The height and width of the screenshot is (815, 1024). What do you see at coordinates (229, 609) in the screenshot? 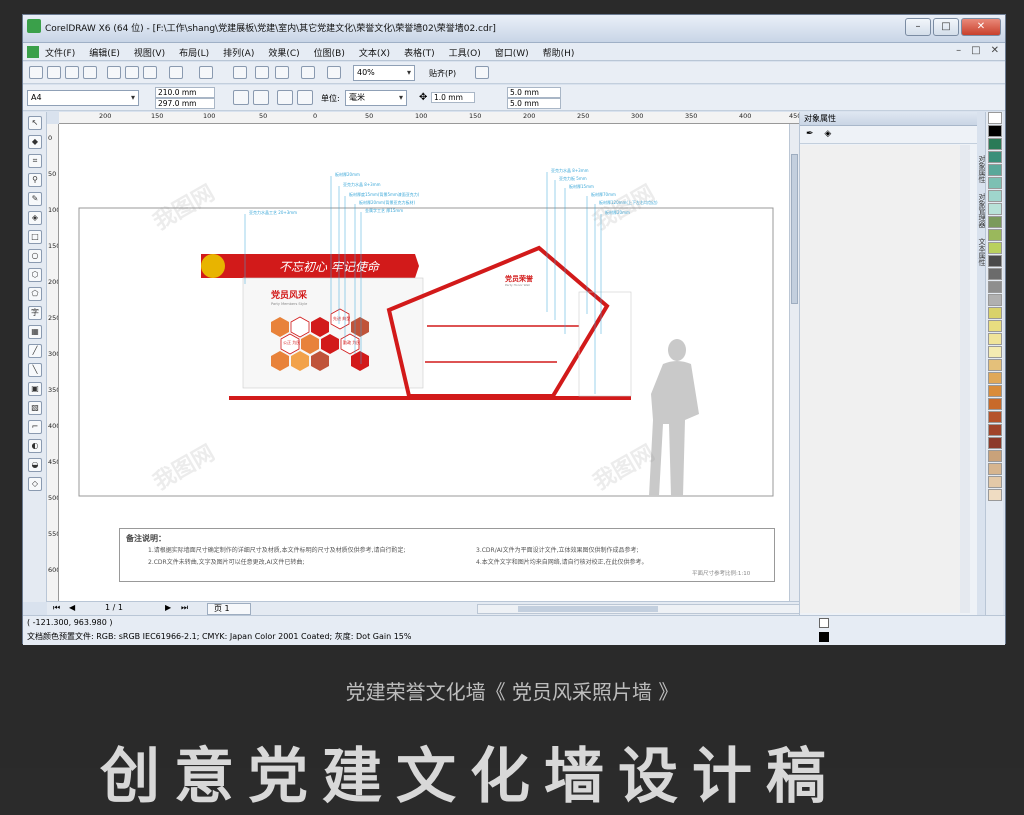
I see `page-tab: 页 1` at bounding box center [229, 609].